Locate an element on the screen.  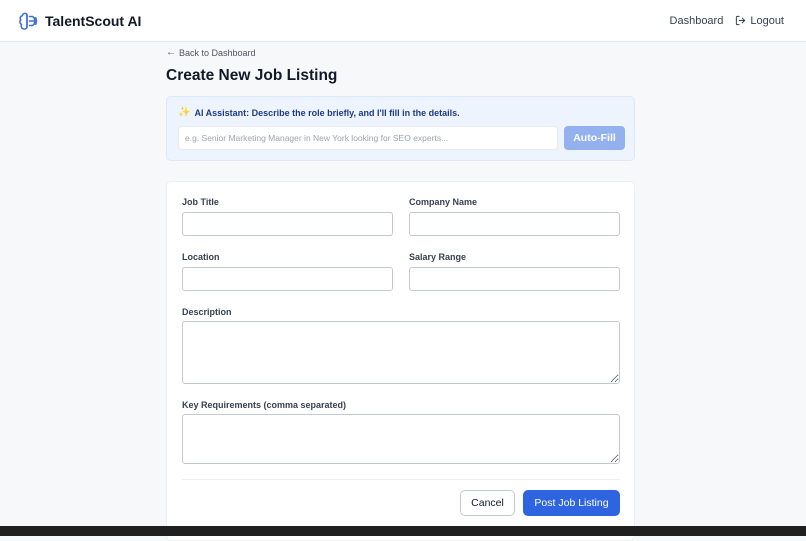
page-title: Create New Job Listing is located at coordinates (252, 75).